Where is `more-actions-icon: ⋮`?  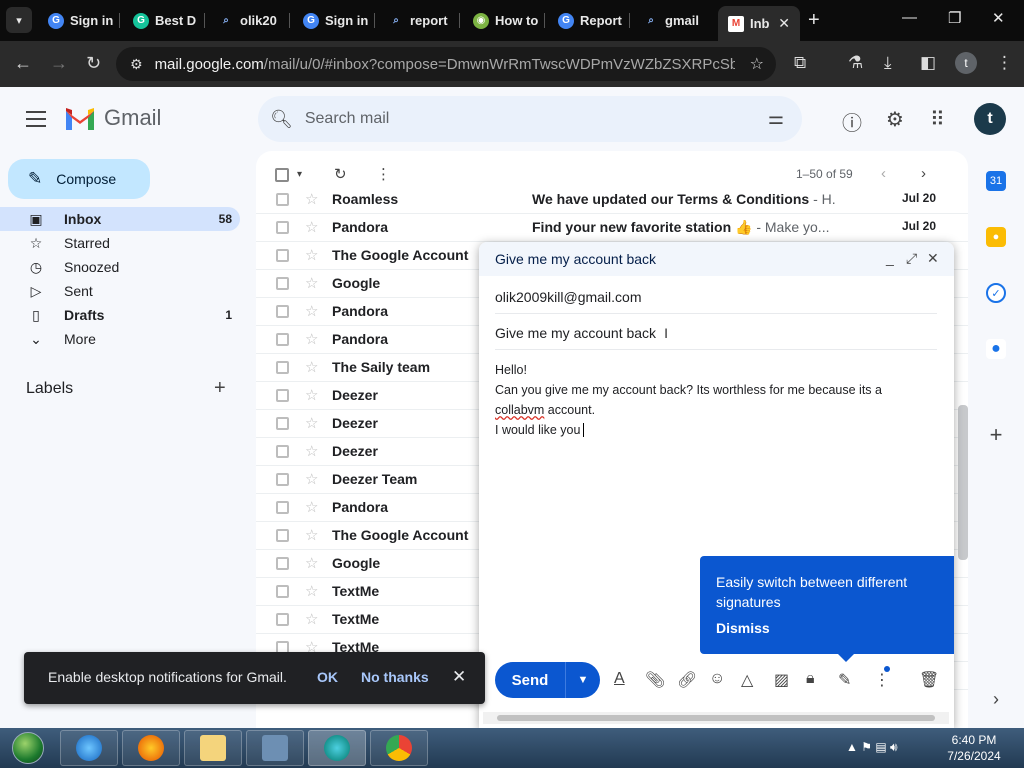 more-actions-icon: ⋮ is located at coordinates (383, 174).